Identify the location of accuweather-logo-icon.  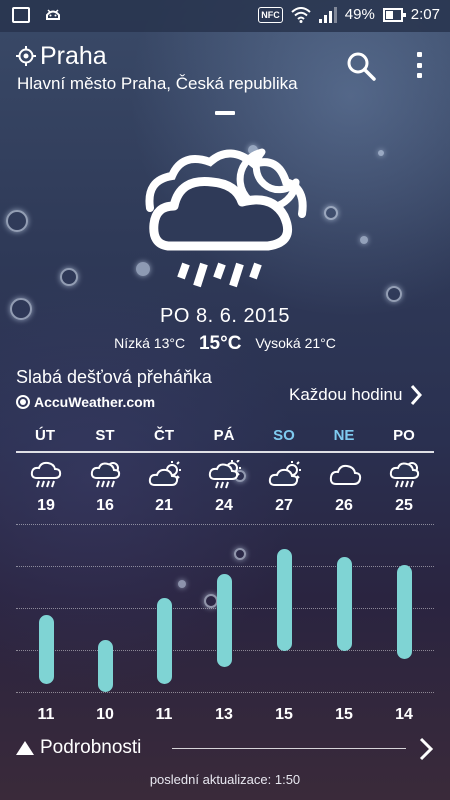
(23, 402).